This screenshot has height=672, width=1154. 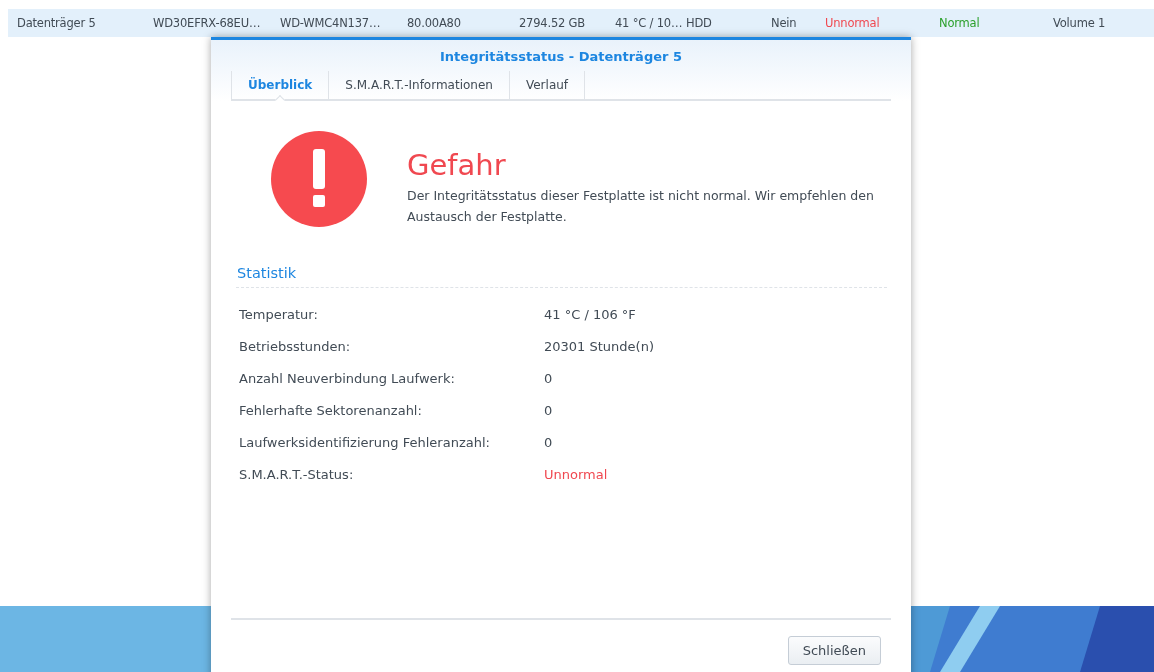 What do you see at coordinates (1079, 23) in the screenshot?
I see `table-cell: Volume 1` at bounding box center [1079, 23].